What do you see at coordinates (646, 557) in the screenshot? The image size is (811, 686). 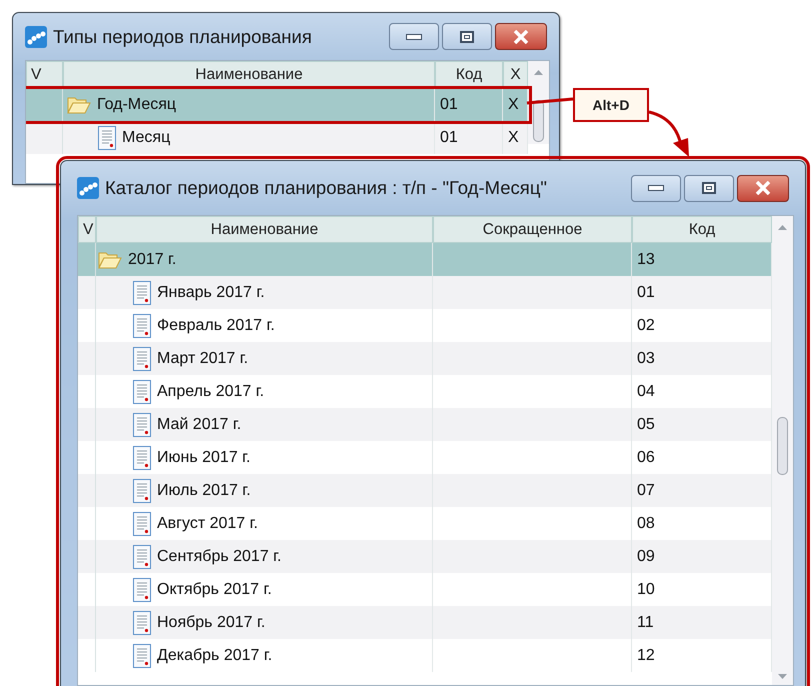 I see `table-cell: 09` at bounding box center [646, 557].